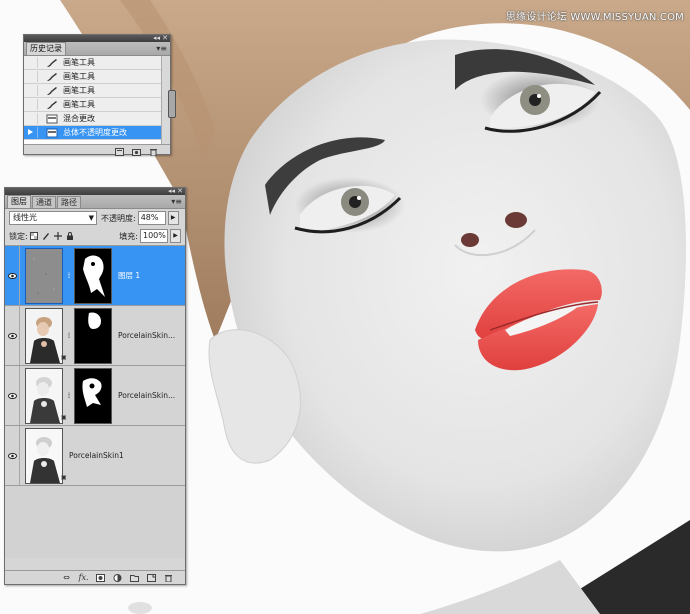  I want to click on history-tab-row: 历史记录 ▾≡, so click(97, 49).